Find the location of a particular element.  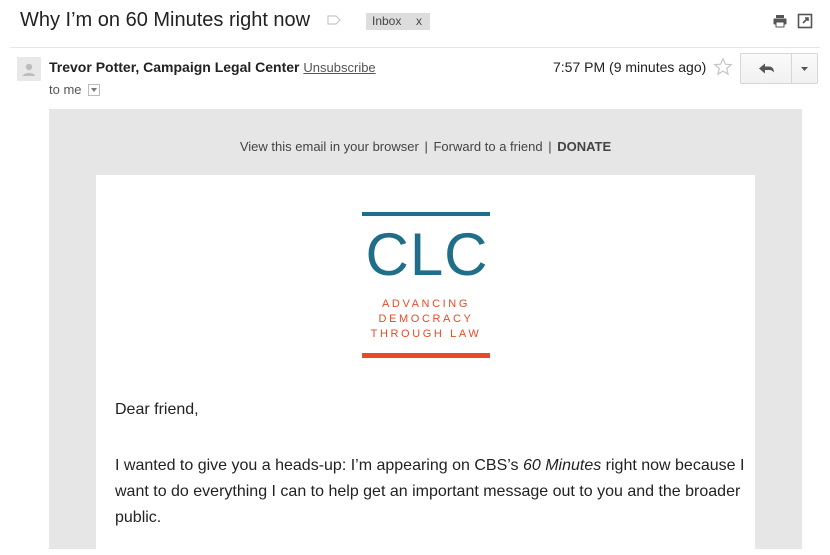

more-actions-button is located at coordinates (804, 68).